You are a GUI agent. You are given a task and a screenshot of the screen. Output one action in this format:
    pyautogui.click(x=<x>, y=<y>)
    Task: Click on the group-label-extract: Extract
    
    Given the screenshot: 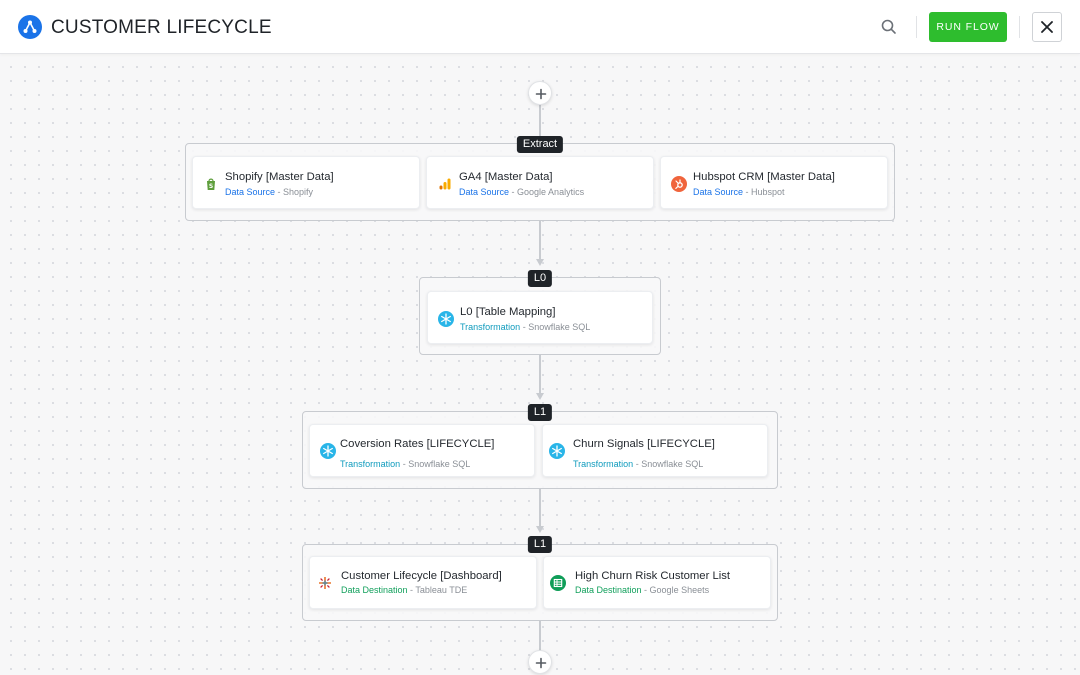 What is the action you would take?
    pyautogui.click(x=540, y=144)
    